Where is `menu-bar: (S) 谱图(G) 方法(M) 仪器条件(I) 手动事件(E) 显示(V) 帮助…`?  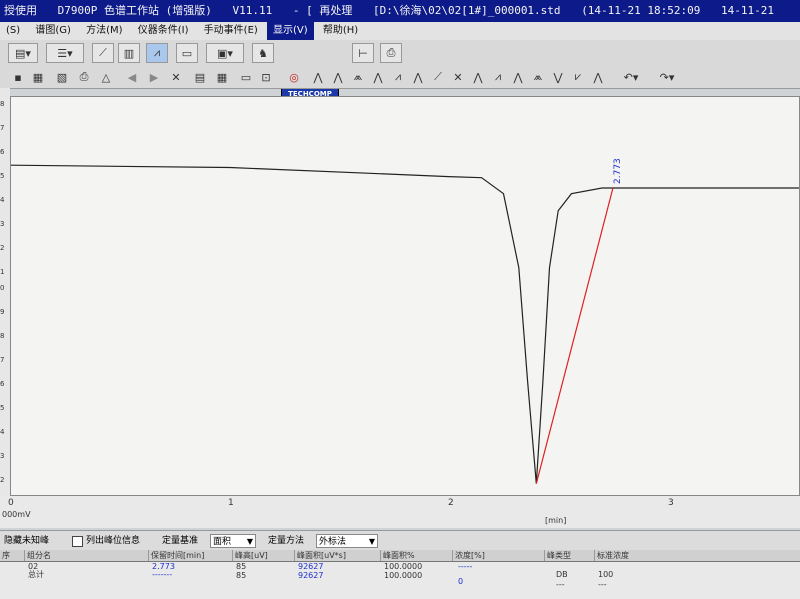
menu-bar: (S) 谱图(G) 方法(M) 仪器条件(I) 手动事件(E) 显示(V) 帮助… is located at coordinates (400, 31).